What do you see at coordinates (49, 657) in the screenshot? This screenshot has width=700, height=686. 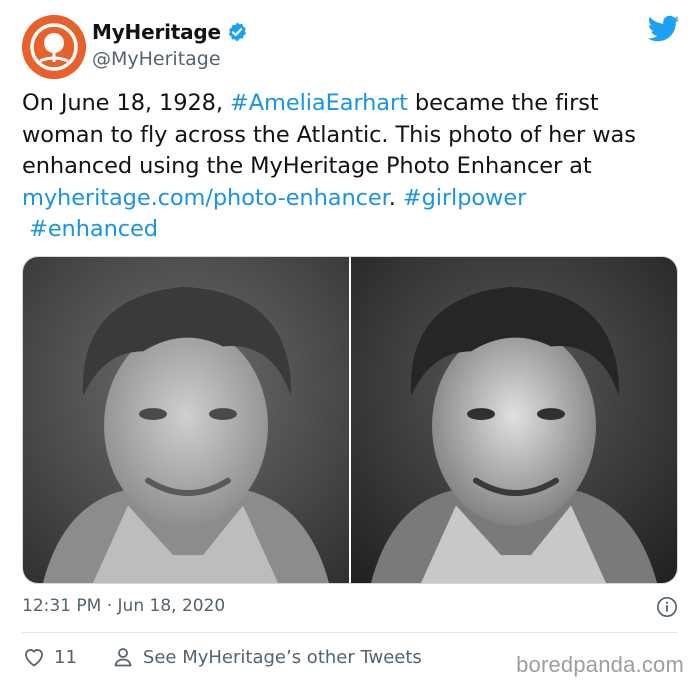 I see `like-button: 11` at bounding box center [49, 657].